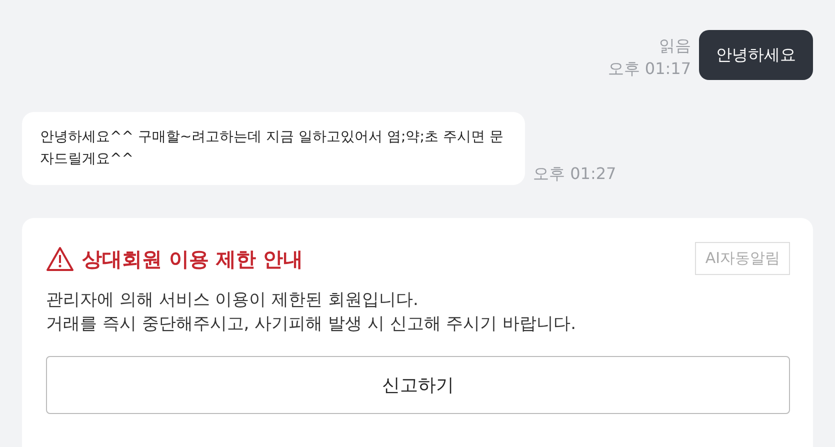 The image size is (835, 447). I want to click on notice-title: 상대회원 이용 제한 안내, so click(192, 259).